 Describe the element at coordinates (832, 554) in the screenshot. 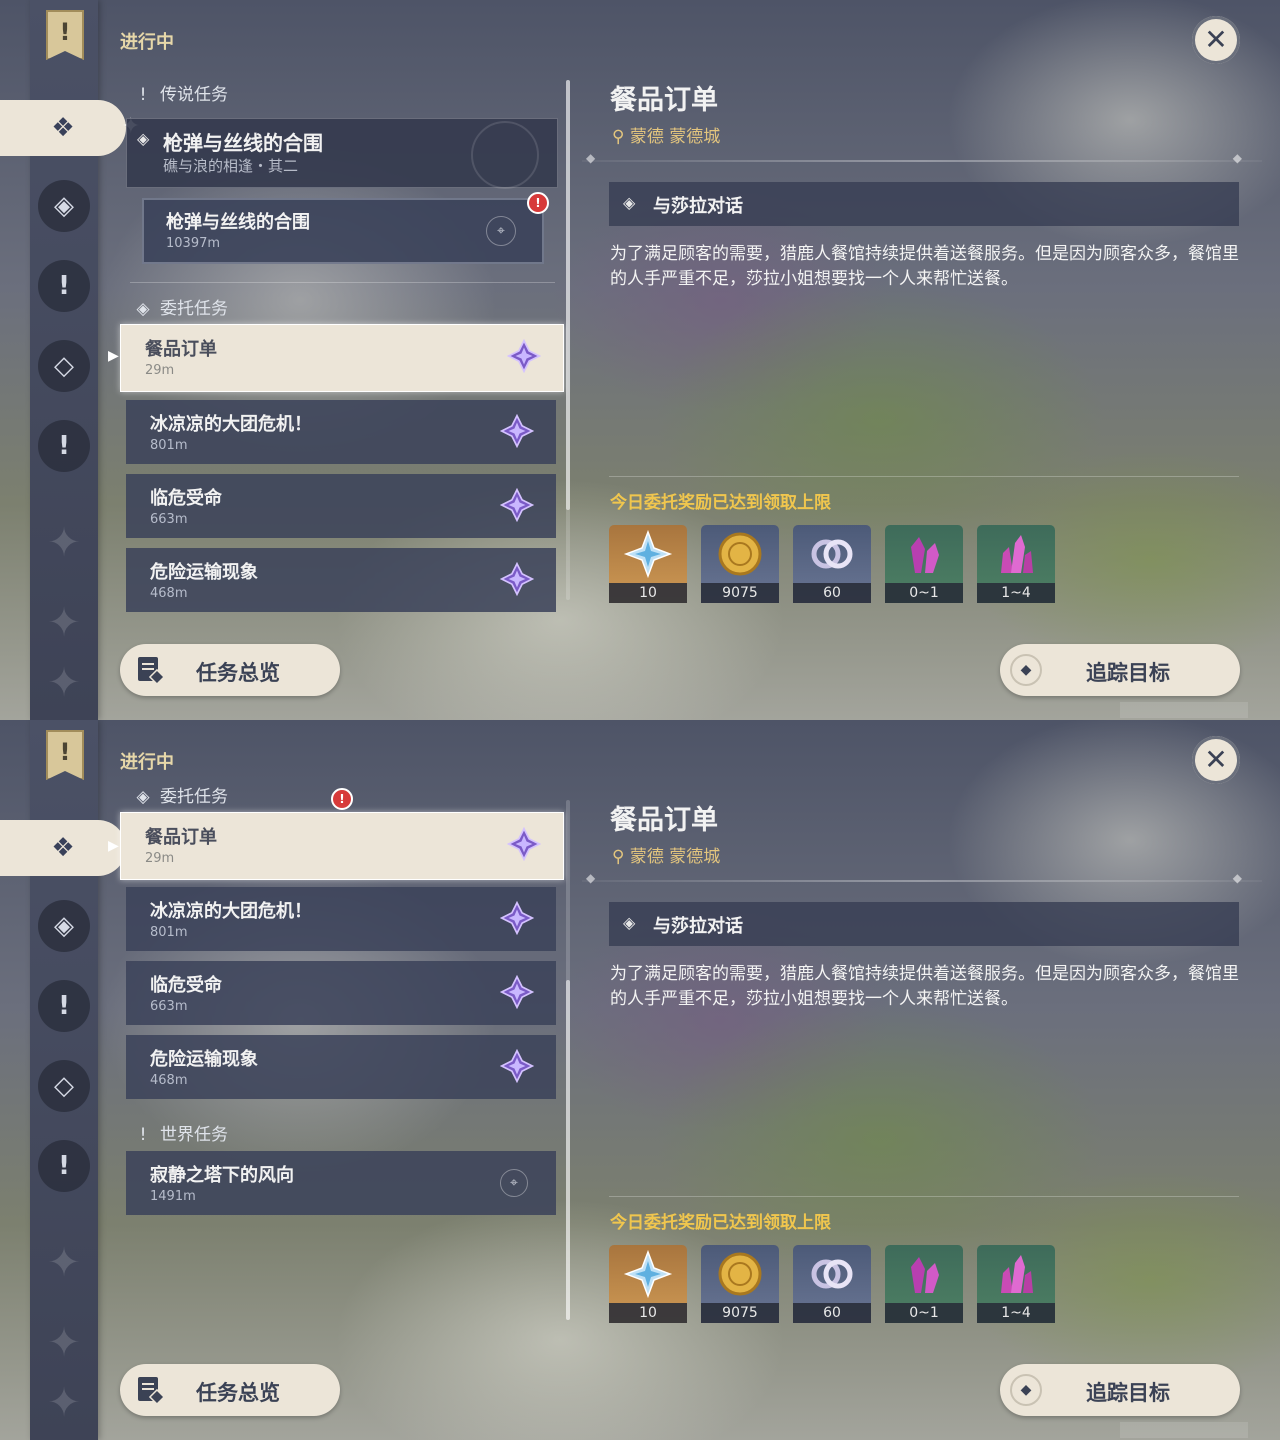

I see `companionship-exp-icon` at that location.